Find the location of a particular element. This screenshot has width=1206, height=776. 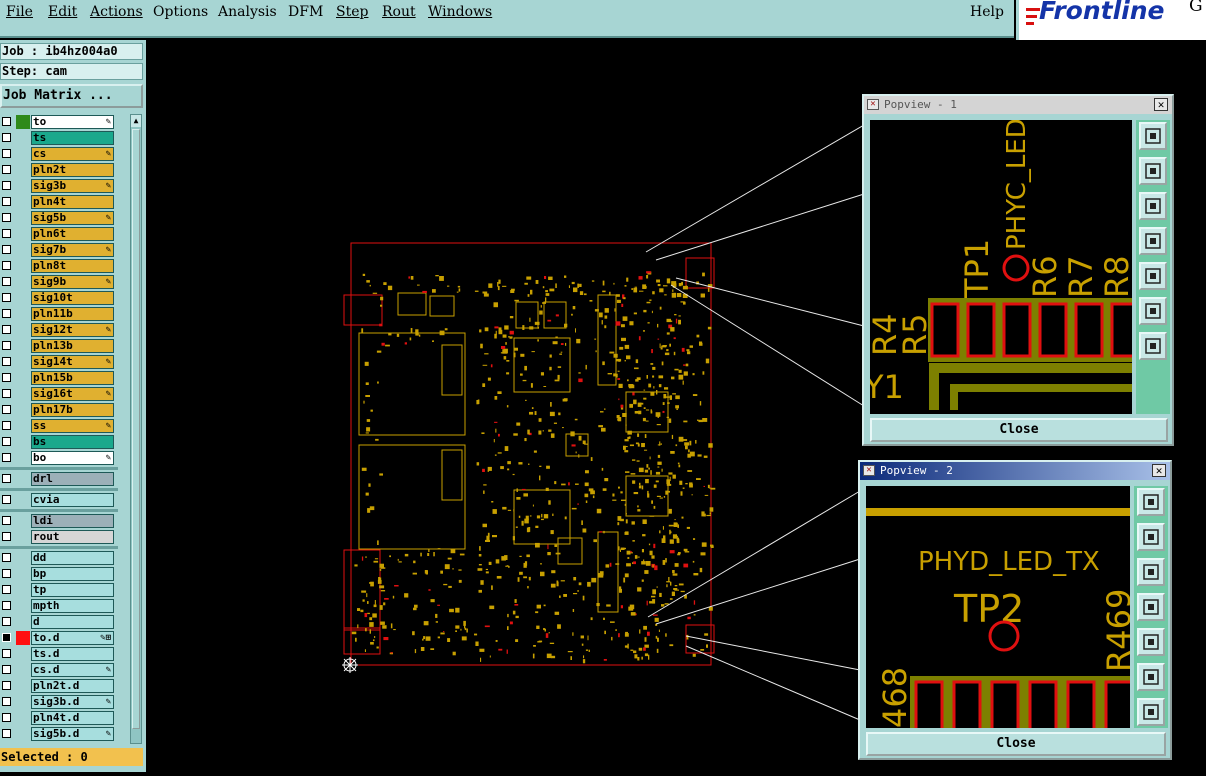

layer-row-sig7b: sig7b ✎ is located at coordinates (60, 250).